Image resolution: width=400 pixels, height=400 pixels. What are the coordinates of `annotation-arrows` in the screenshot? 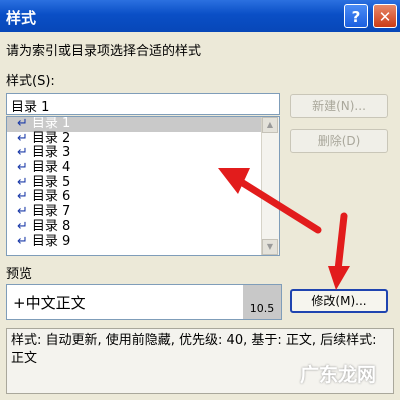 It's located at (284, 229).